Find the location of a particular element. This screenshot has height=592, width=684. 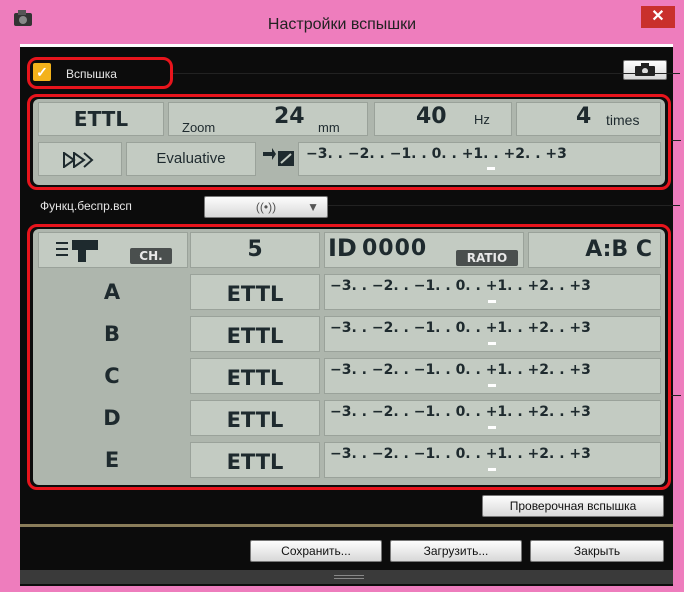

wireless-function-label: Функц.беспр.всп is located at coordinates (86, 206).